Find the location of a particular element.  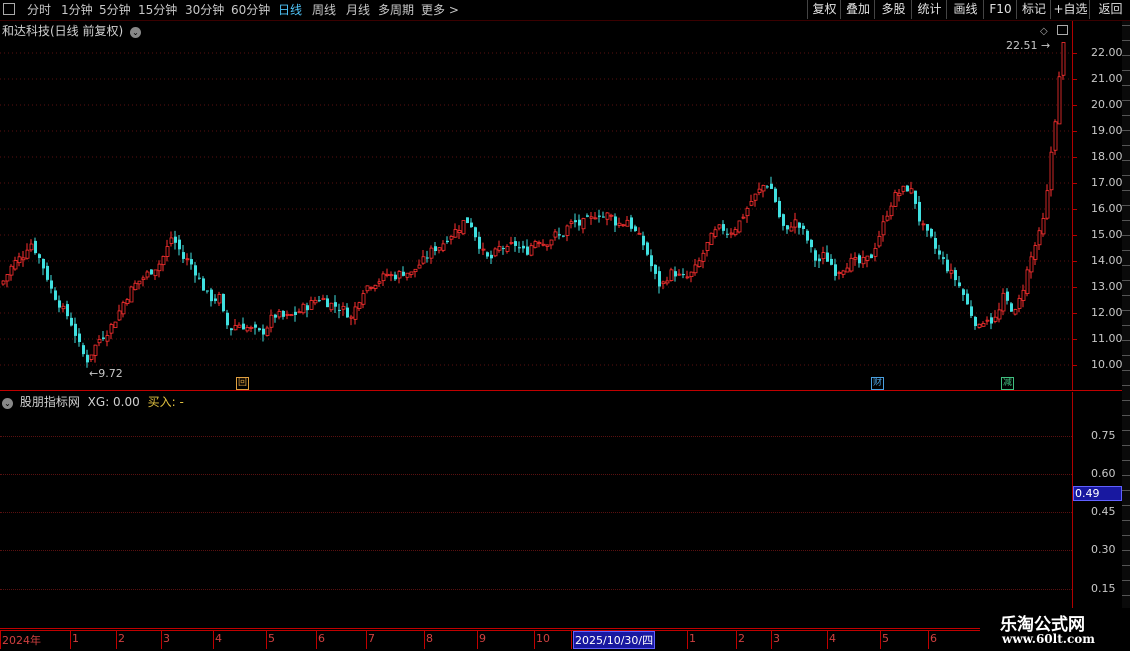

date-label: 7 is located at coordinates (371, 638).